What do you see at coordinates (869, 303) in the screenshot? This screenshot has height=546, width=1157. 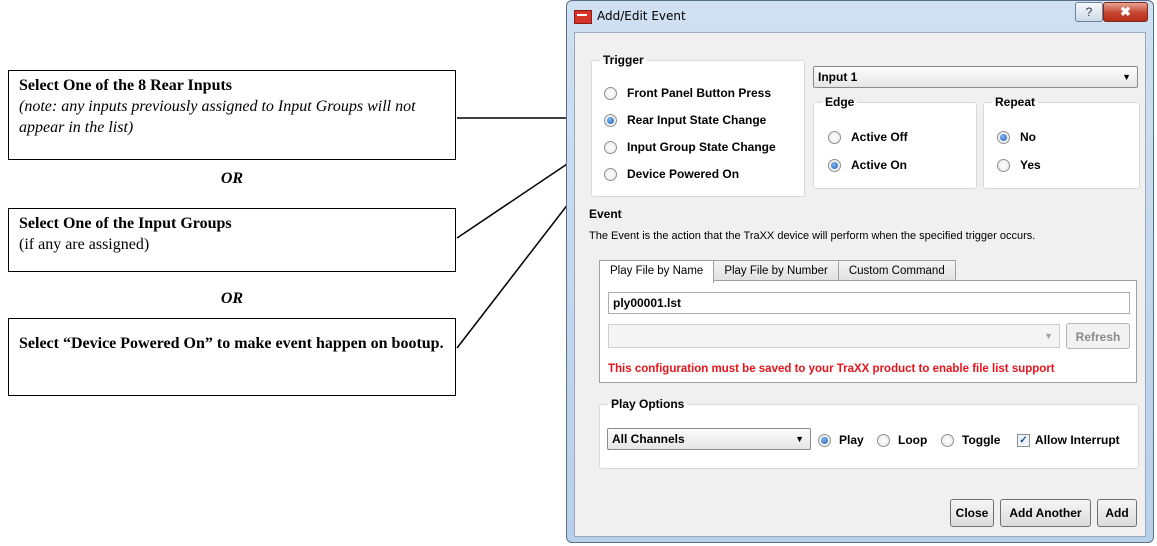 I see `file-name-input: ply00001.lst` at bounding box center [869, 303].